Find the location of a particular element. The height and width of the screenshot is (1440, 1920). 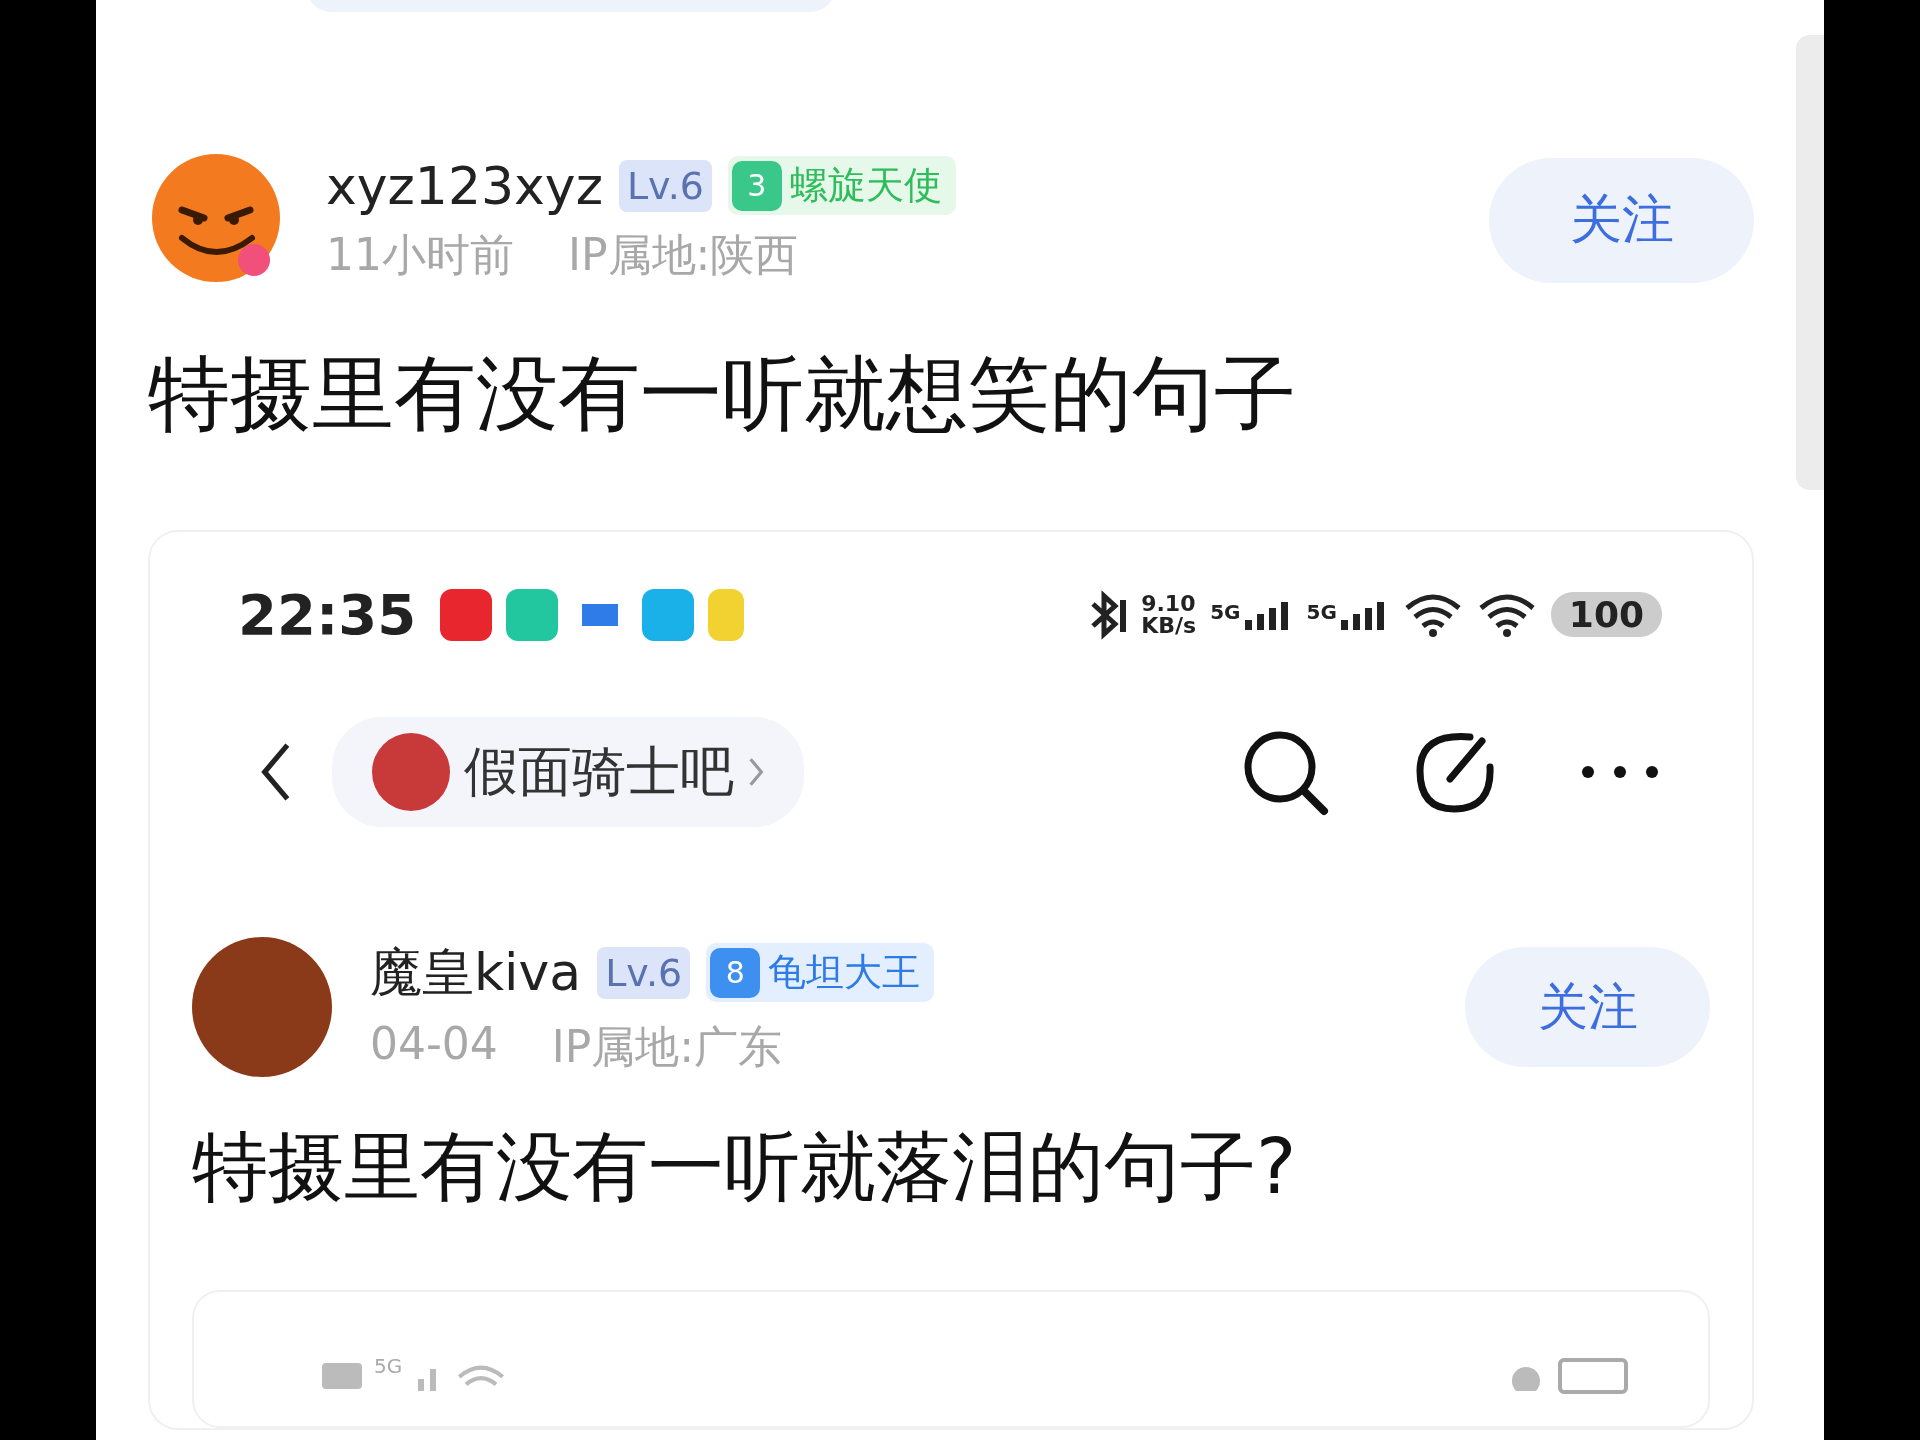

battery-icon is located at coordinates (1593, 1376).